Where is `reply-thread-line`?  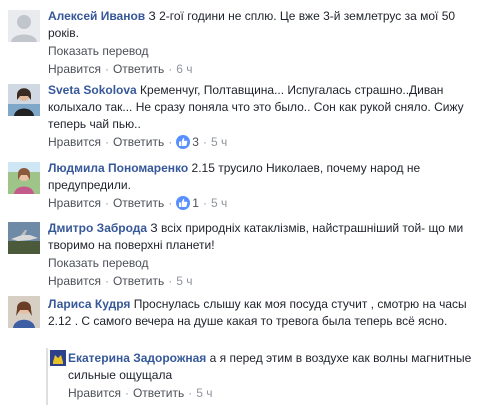 reply-thread-line is located at coordinates (47, 376).